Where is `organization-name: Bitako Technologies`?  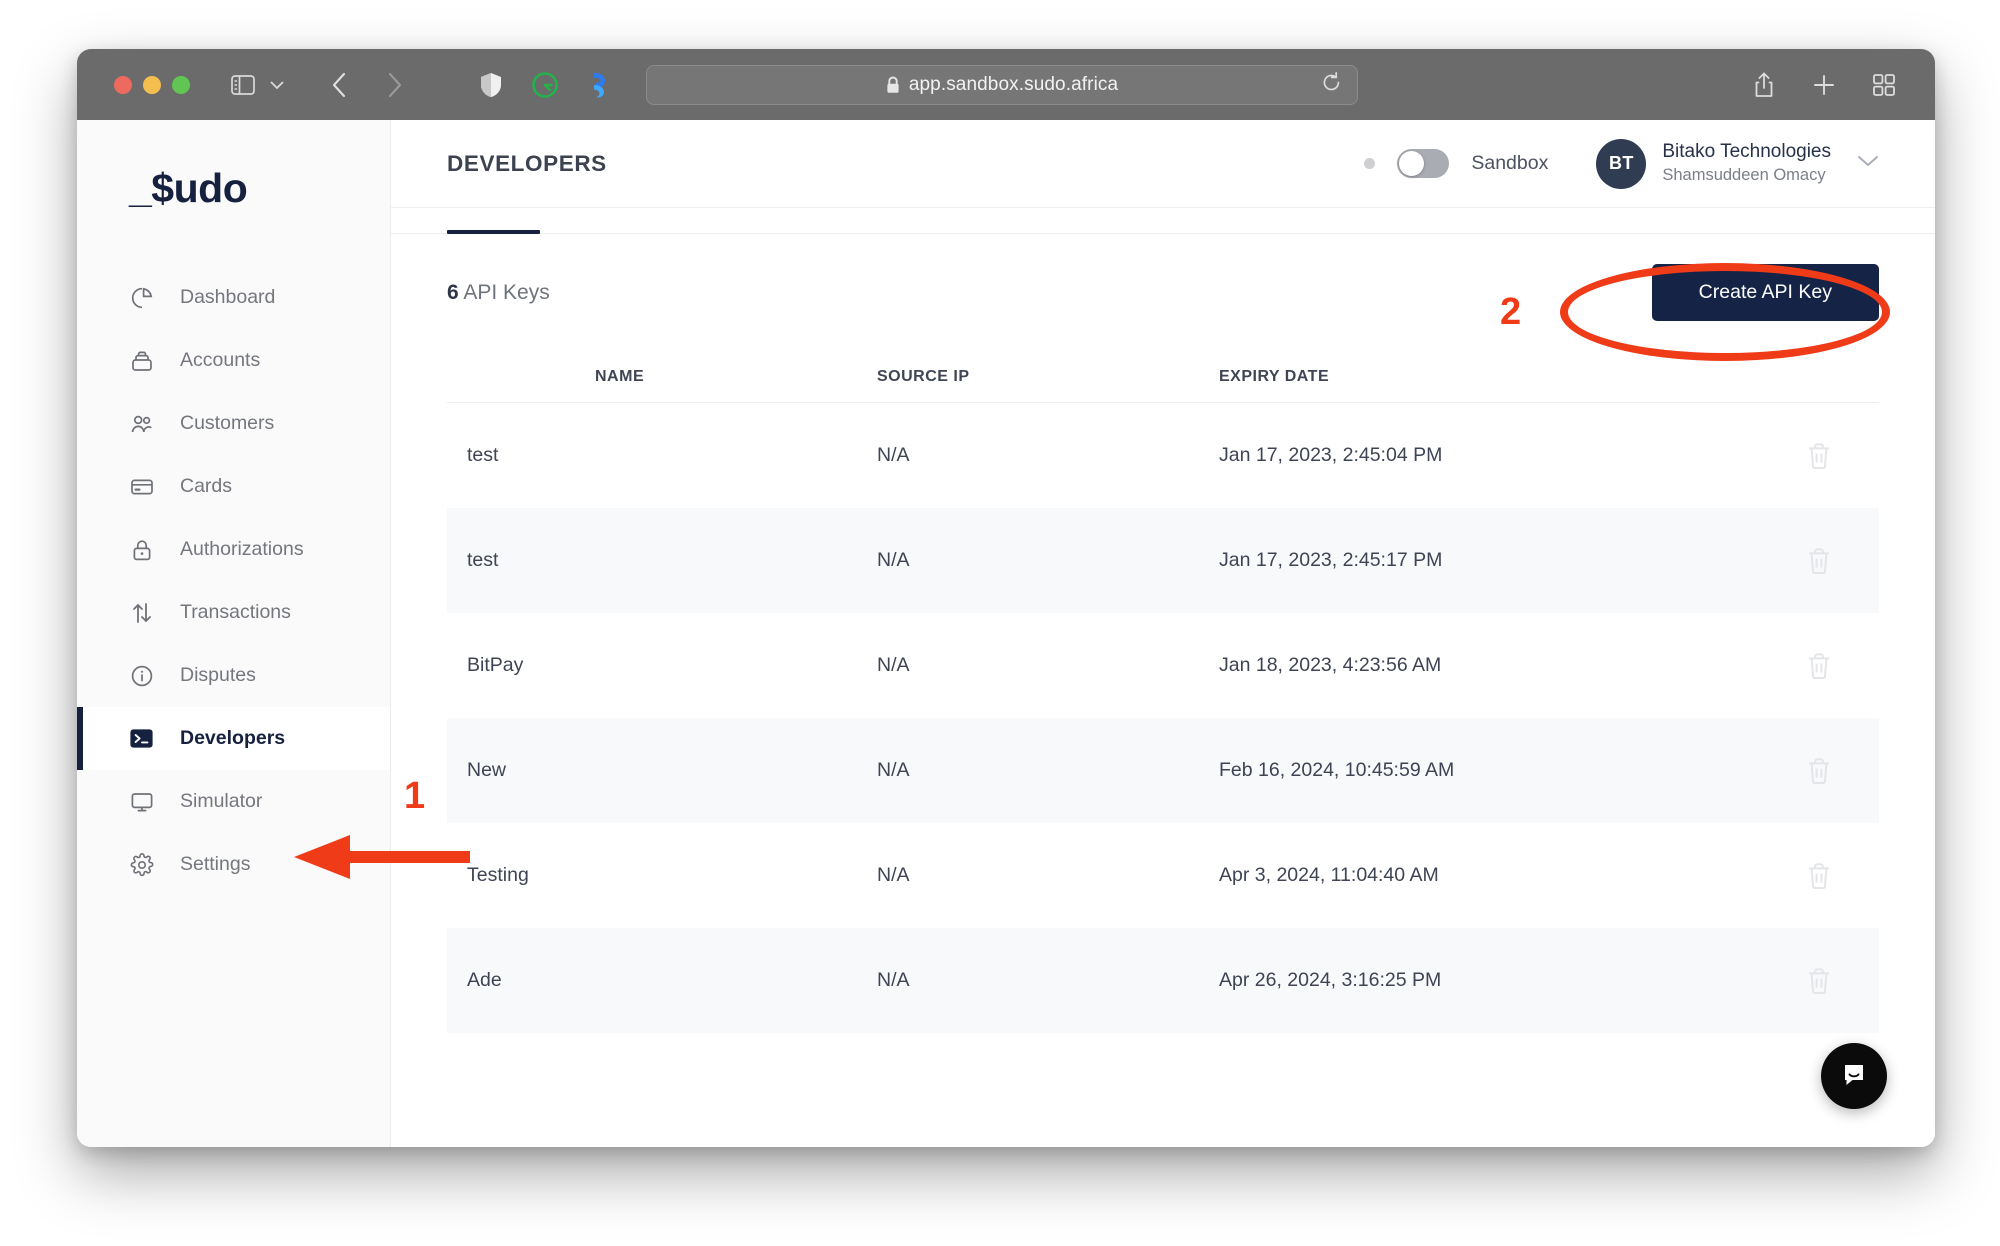
organization-name: Bitako Technologies is located at coordinates (1746, 152).